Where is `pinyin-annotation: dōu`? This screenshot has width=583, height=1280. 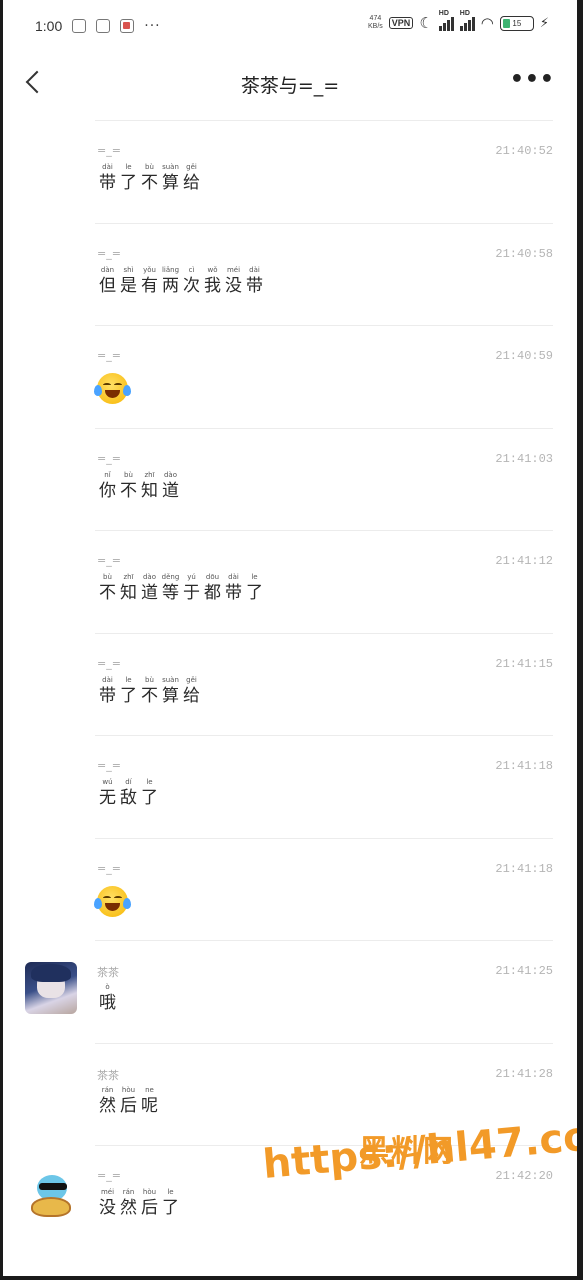
pinyin-annotation: dōu is located at coordinates (212, 577).